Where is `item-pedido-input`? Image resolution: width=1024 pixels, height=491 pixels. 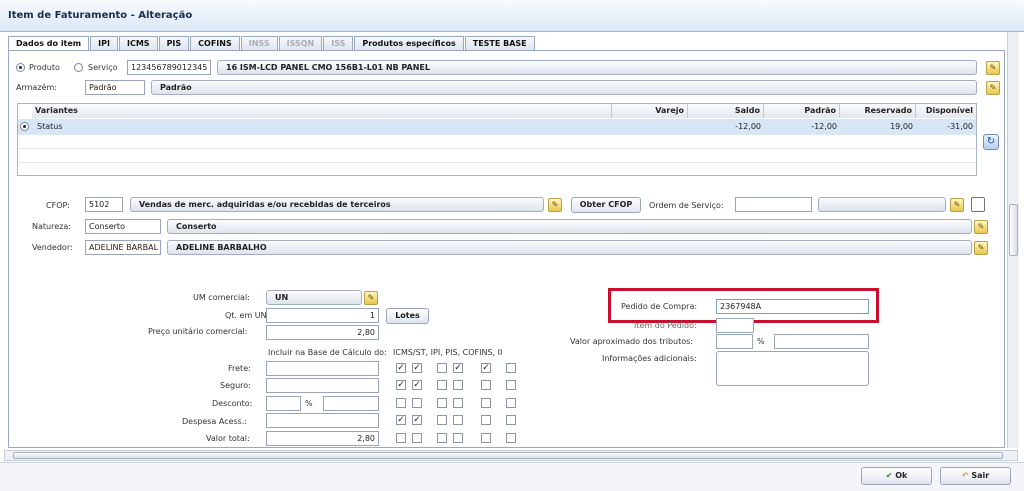
item-pedido-input is located at coordinates (735, 325).